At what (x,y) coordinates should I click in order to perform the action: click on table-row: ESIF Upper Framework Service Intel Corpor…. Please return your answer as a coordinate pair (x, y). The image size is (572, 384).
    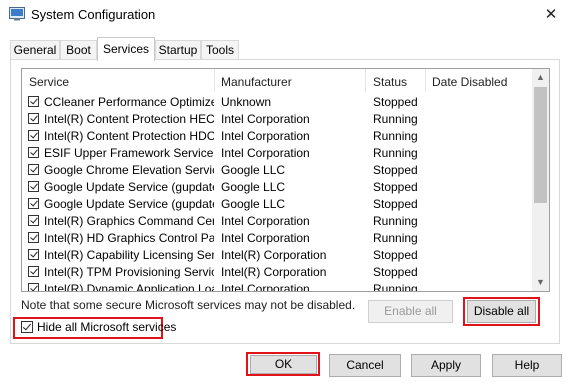
    Looking at the image, I should click on (277, 153).